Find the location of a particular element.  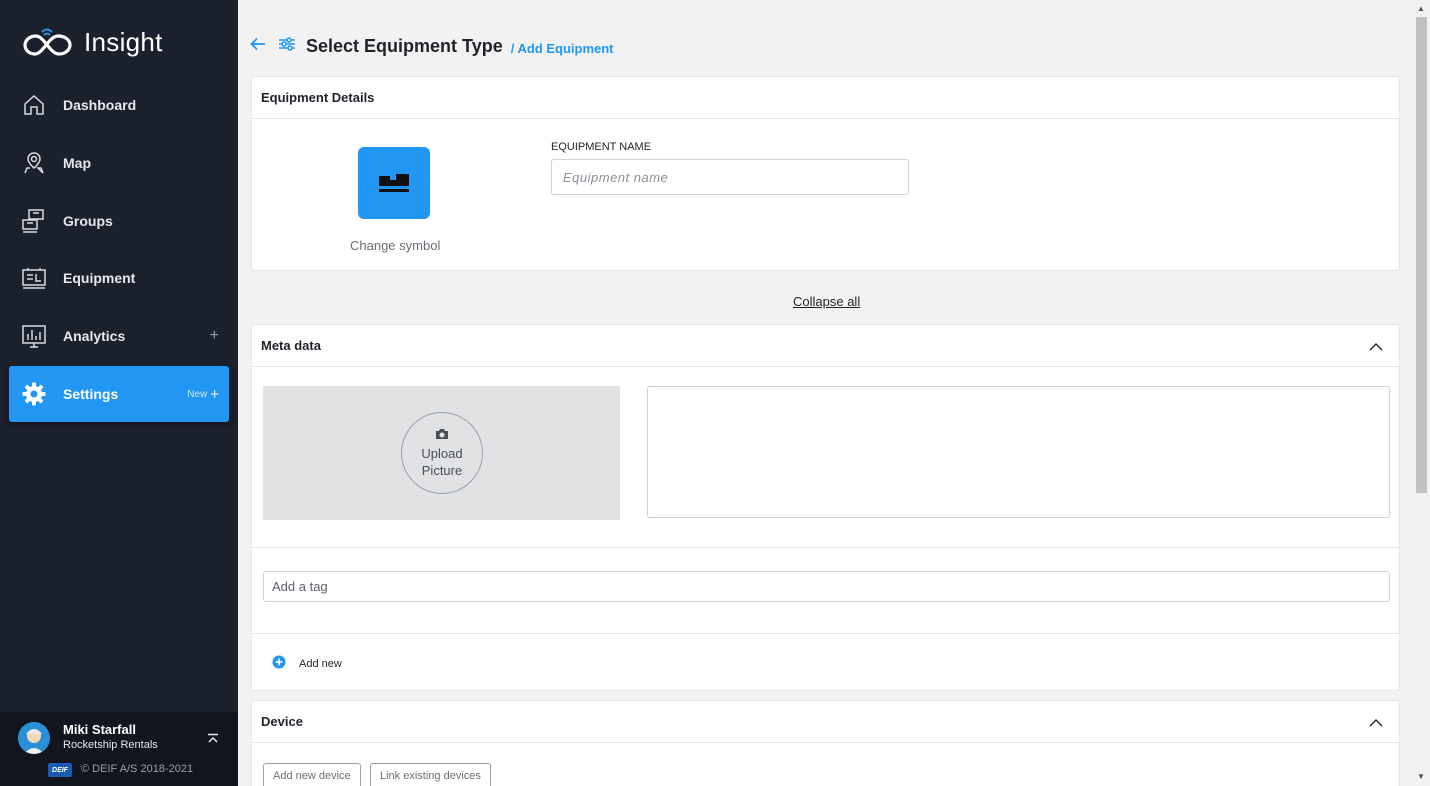

app-name: Insight is located at coordinates (123, 41).